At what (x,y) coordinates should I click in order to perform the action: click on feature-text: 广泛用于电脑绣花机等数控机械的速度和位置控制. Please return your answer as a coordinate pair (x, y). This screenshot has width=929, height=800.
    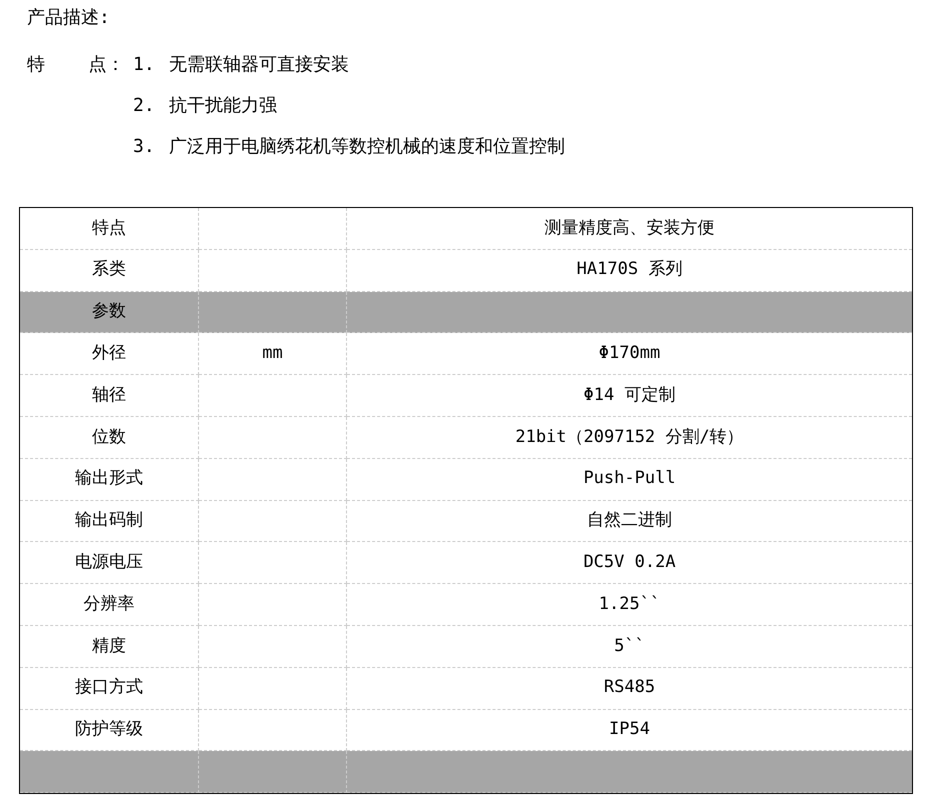
    Looking at the image, I should click on (367, 147).